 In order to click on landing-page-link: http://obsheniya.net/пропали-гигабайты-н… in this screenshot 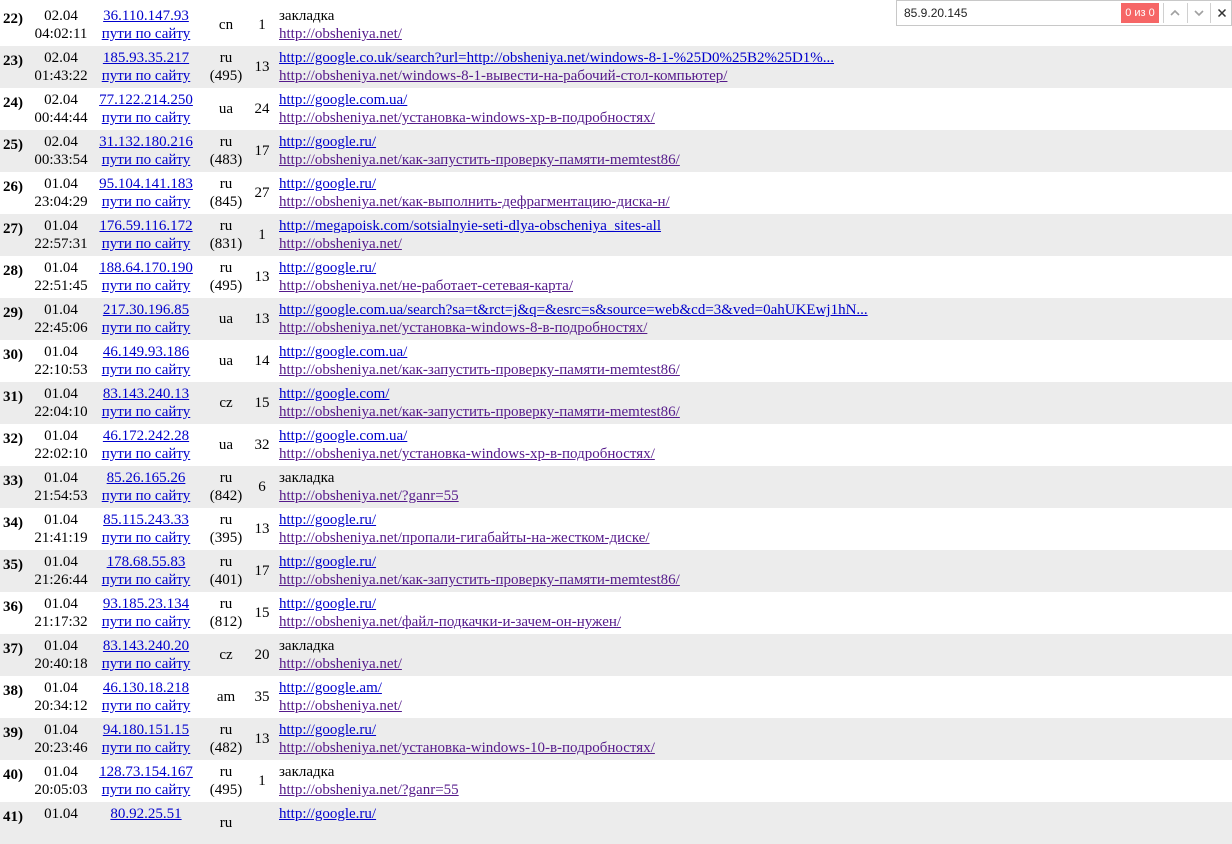, I will do `click(464, 538)`.